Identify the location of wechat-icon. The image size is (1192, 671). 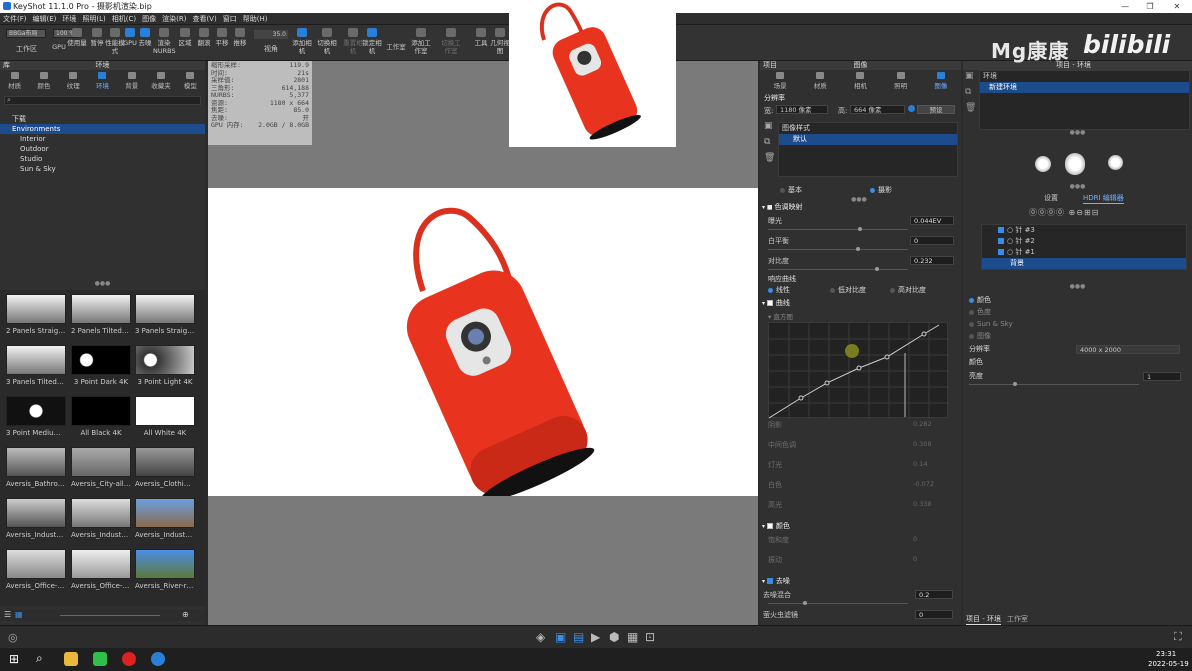
(100, 659).